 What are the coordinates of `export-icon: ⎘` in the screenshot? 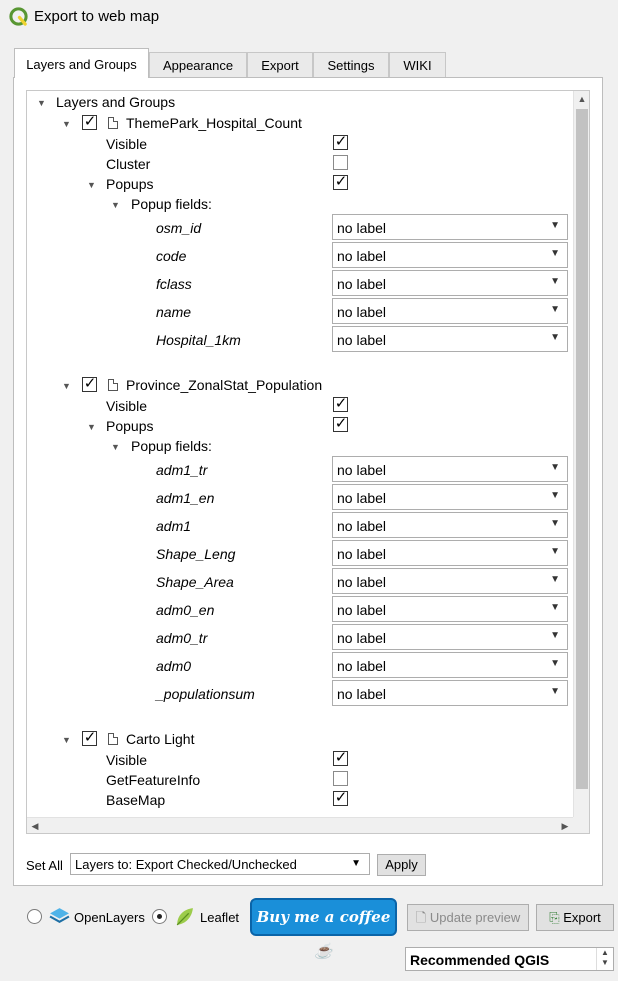 It's located at (554, 917).